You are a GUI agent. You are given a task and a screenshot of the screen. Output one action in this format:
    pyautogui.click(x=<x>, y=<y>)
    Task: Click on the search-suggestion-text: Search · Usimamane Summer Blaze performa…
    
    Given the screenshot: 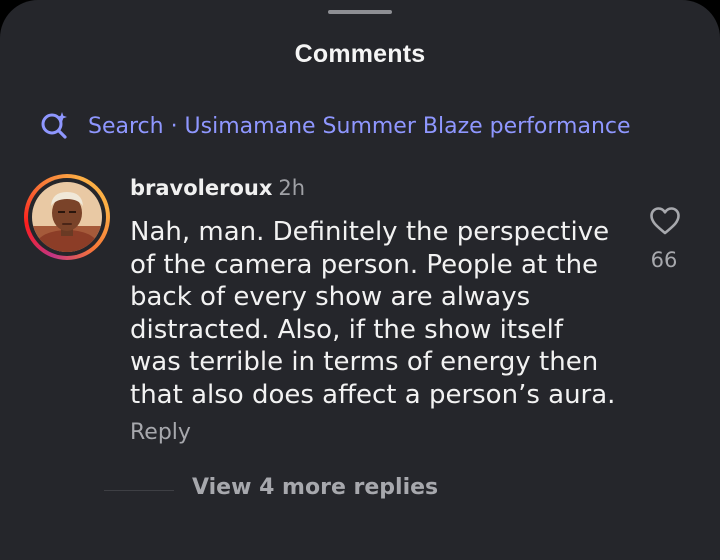 What is the action you would take?
    pyautogui.click(x=359, y=126)
    